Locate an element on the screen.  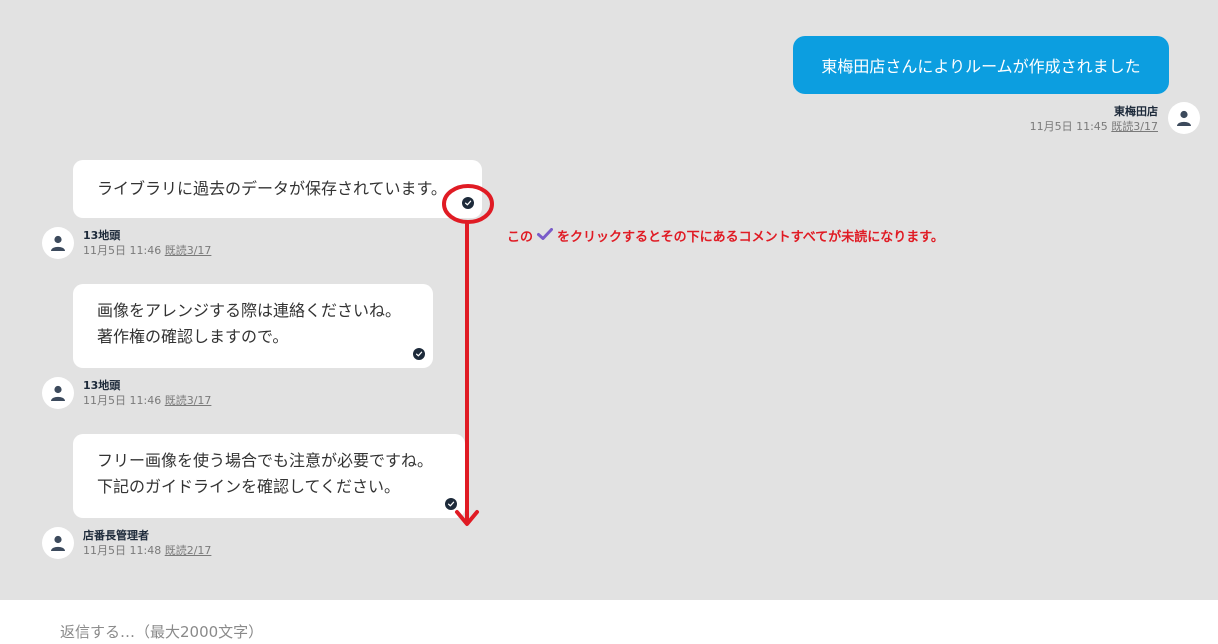
message-bubble: 画像をアレンジする際は連絡くださいね。 著作権の確認しますので。 is located at coordinates (253, 326).